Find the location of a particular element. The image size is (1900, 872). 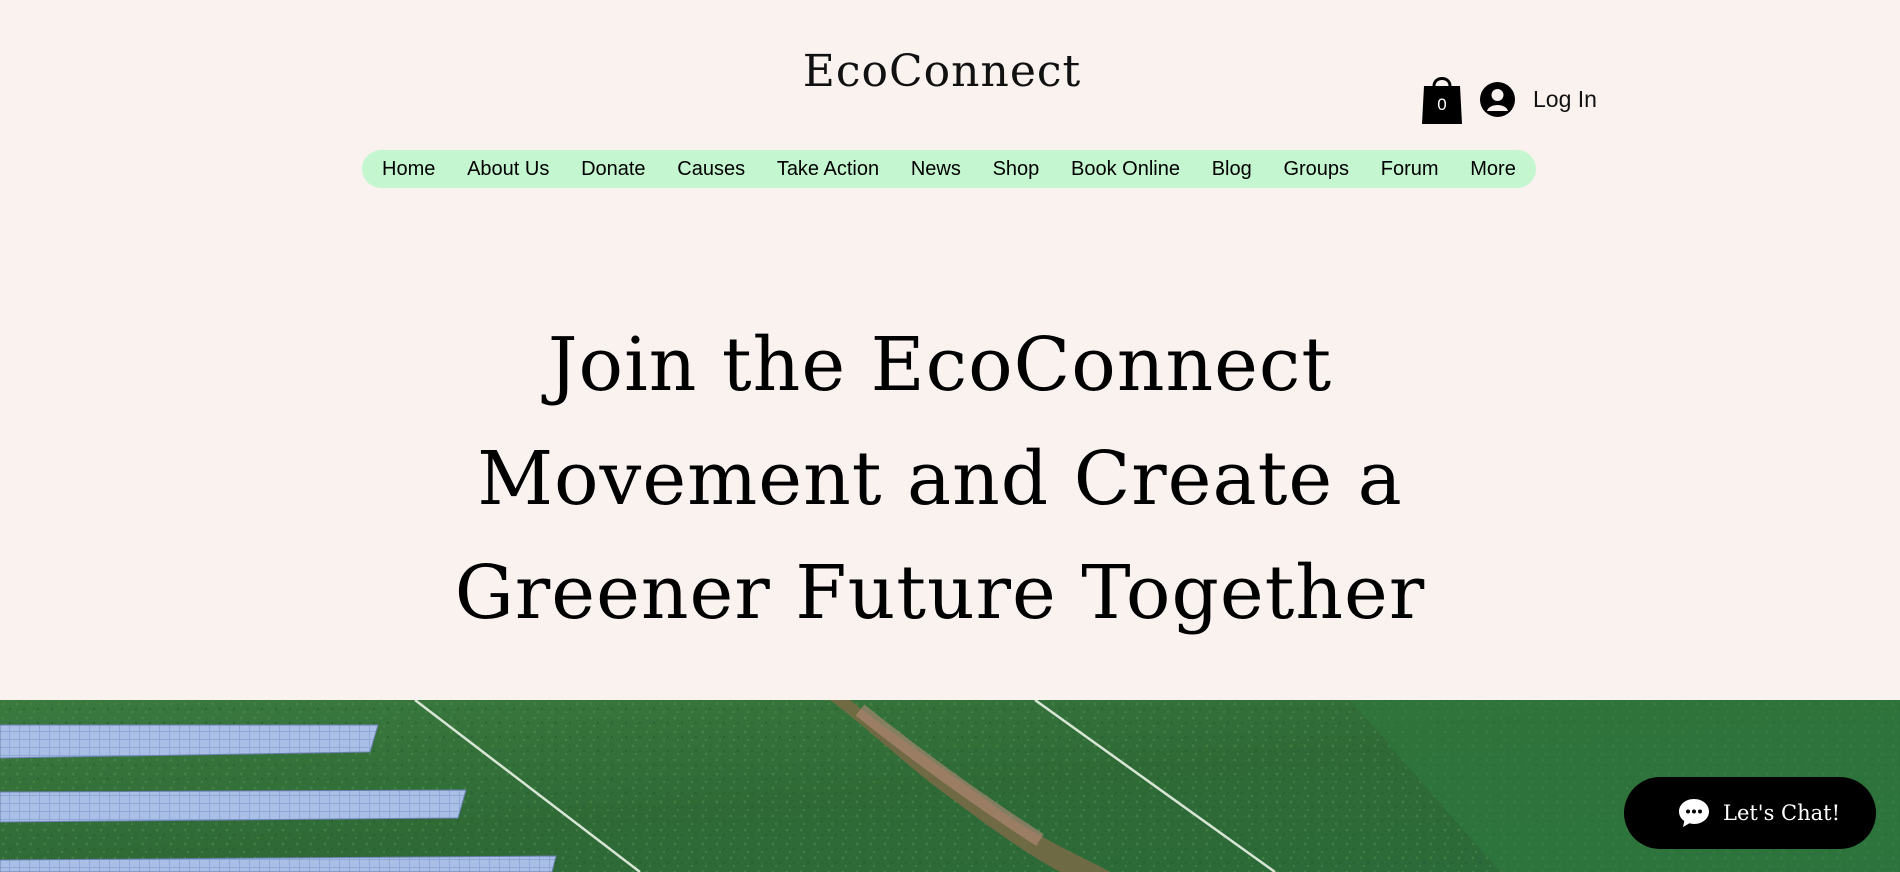

nav-item-about-us: About Us is located at coordinates (508, 169).